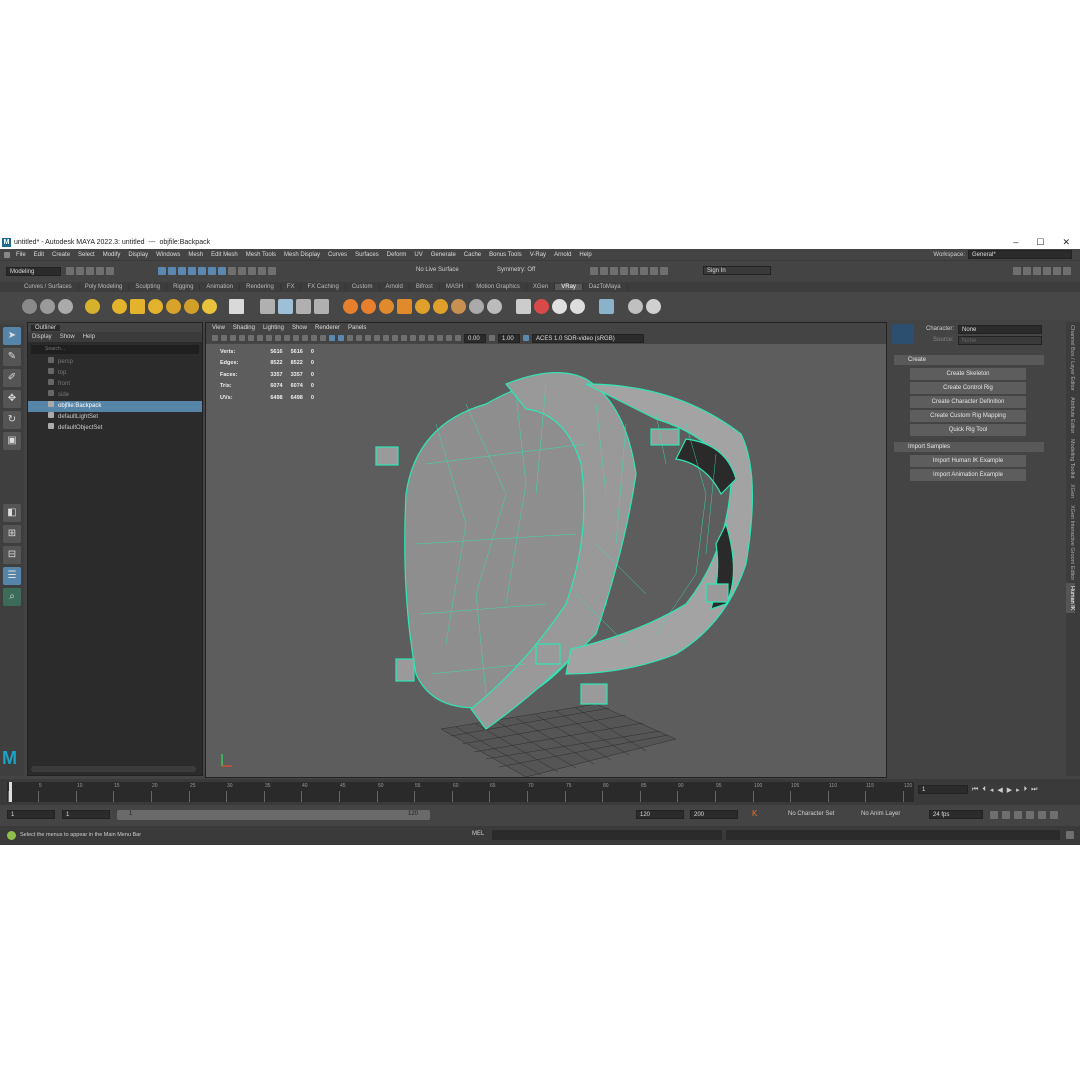 This screenshot has width=1080, height=1080. What do you see at coordinates (538, 255) in the screenshot?
I see `menu-v-ray: V-Ray` at bounding box center [538, 255].